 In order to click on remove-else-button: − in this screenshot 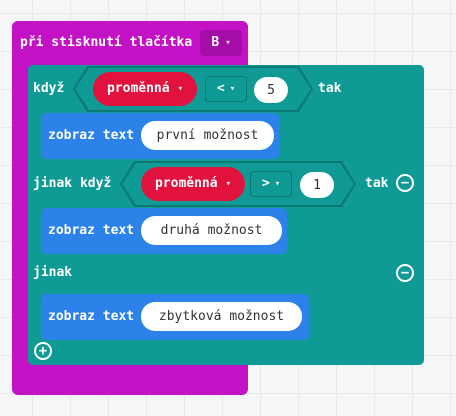, I will do `click(405, 273)`.